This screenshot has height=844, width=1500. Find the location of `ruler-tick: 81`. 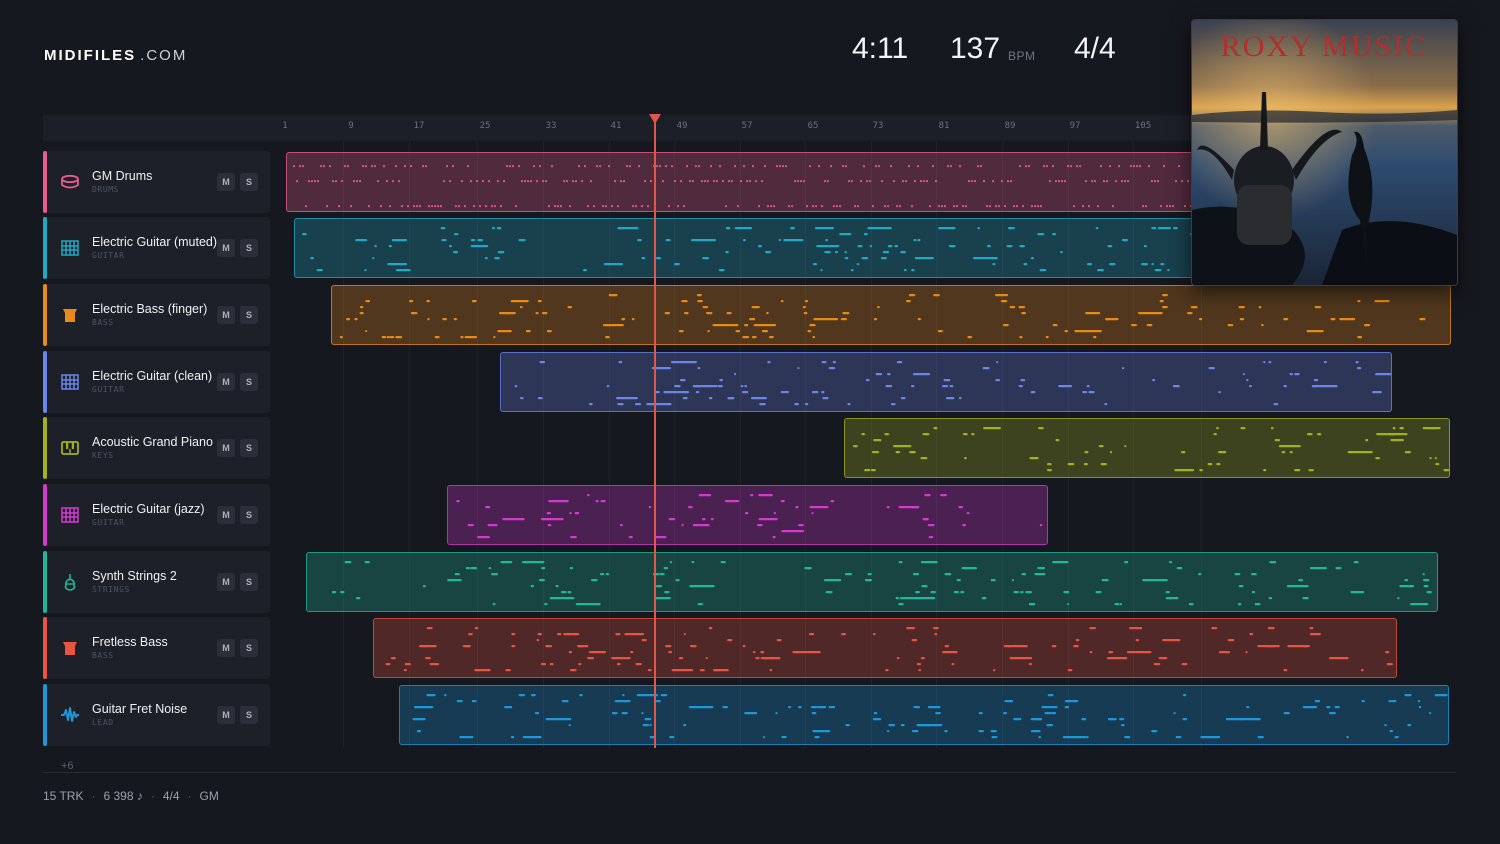

ruler-tick: 81 is located at coordinates (944, 126).